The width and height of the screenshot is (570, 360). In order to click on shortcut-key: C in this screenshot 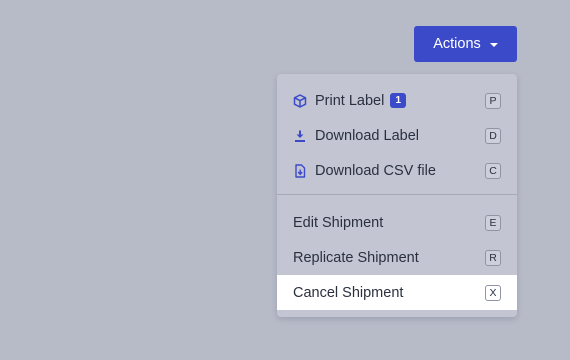, I will do `click(493, 170)`.